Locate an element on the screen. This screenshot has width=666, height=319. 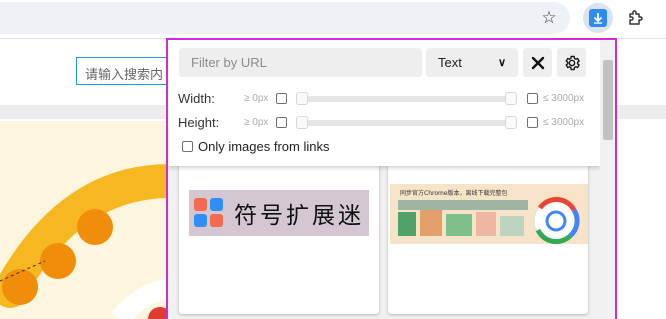
width-max-checkbox is located at coordinates (532, 98).